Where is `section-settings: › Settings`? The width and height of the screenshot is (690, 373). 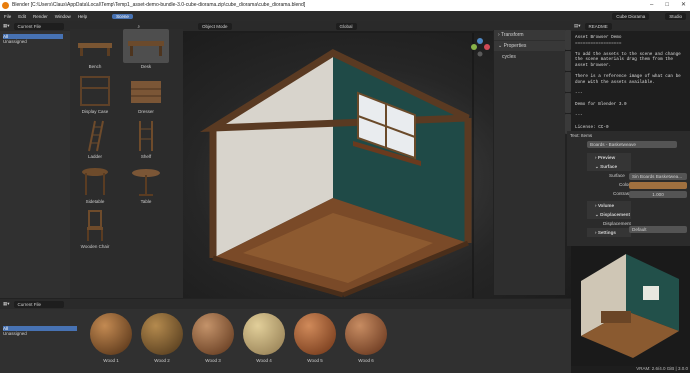 section-settings: › Settings is located at coordinates (609, 232).